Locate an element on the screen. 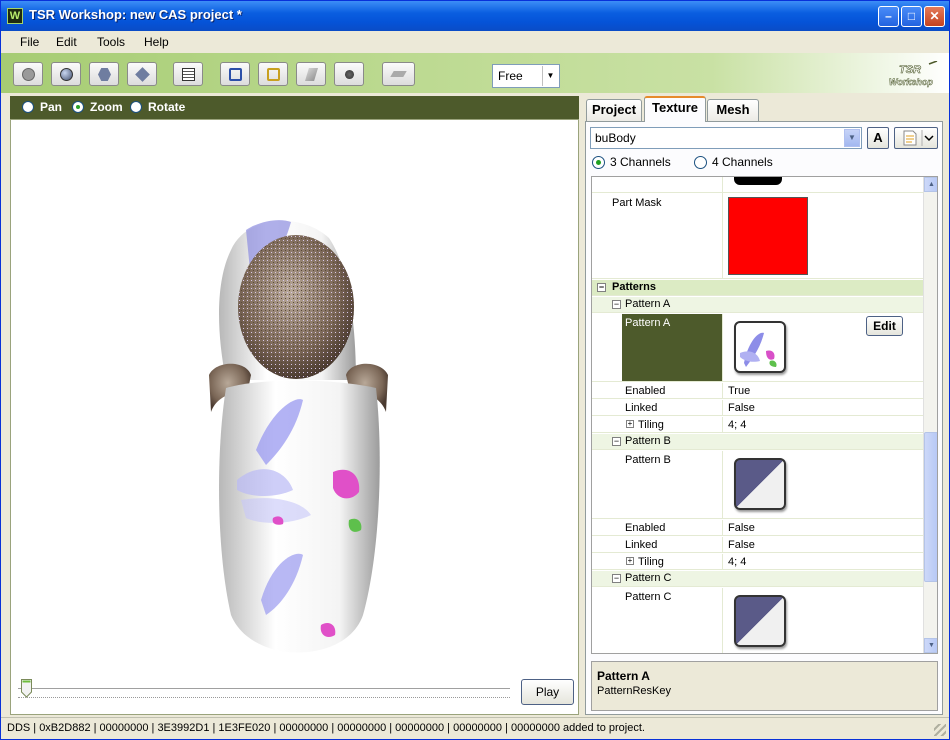  part-mask-row: Part Mask is located at coordinates (757, 236).